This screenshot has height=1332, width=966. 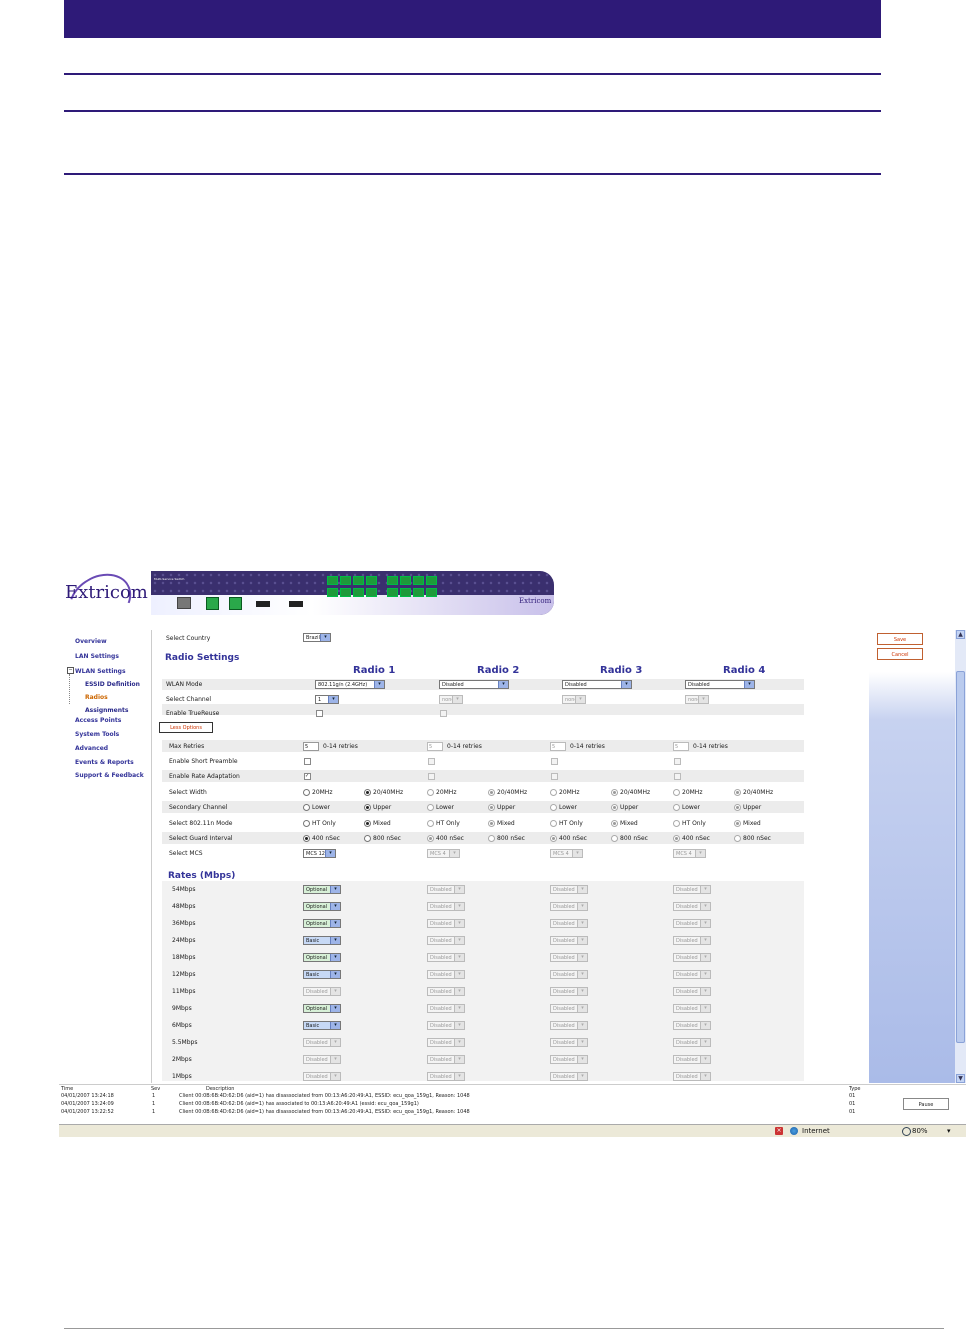 What do you see at coordinates (70, 670) in the screenshot?
I see `collapse-icon: −` at bounding box center [70, 670].